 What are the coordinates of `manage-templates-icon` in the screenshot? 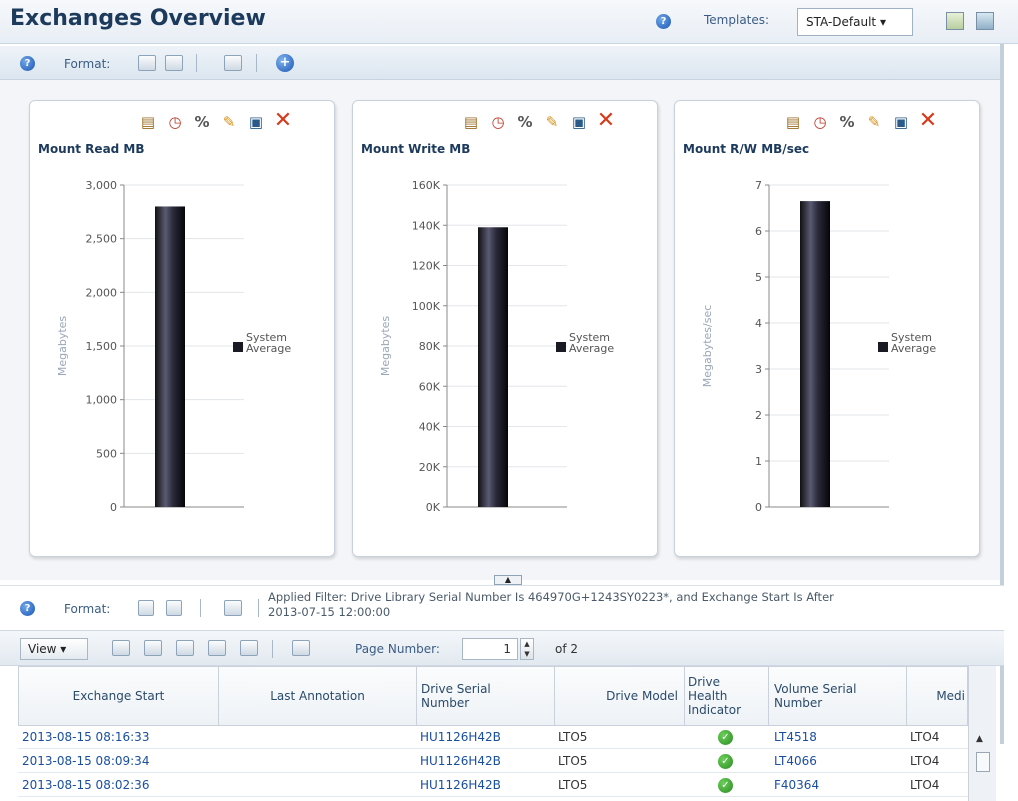 It's located at (985, 21).